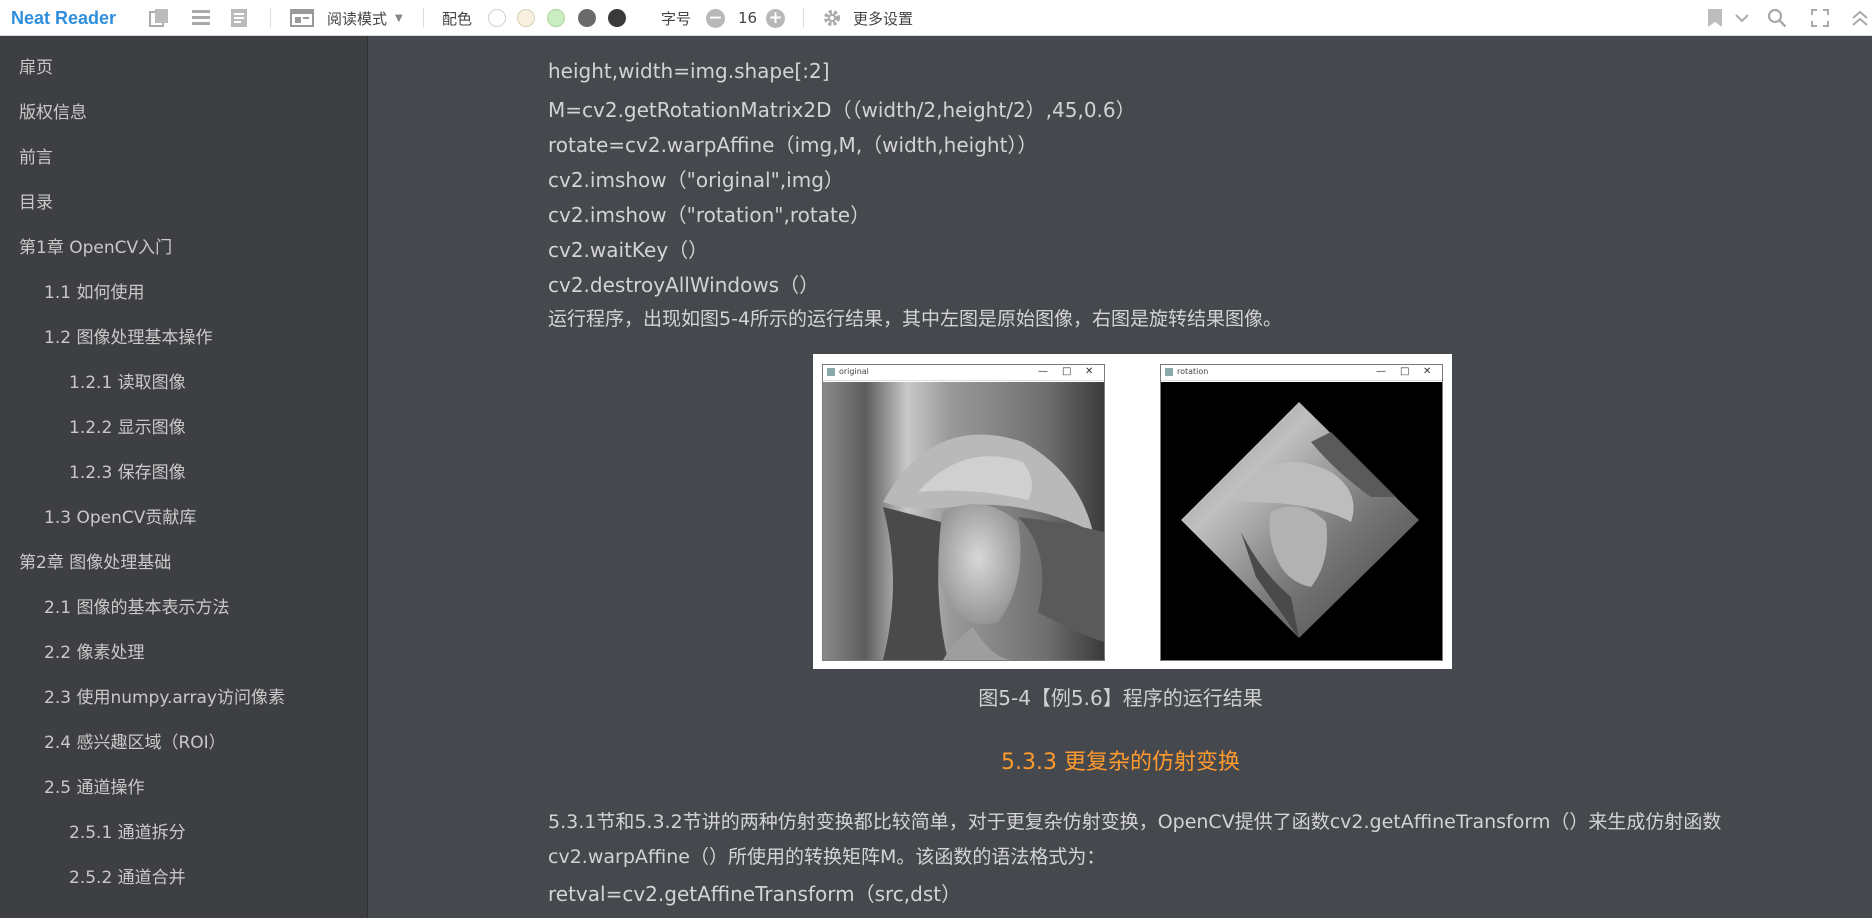  Describe the element at coordinates (1860, 18) in the screenshot. I see `collapse-up-icon` at that location.